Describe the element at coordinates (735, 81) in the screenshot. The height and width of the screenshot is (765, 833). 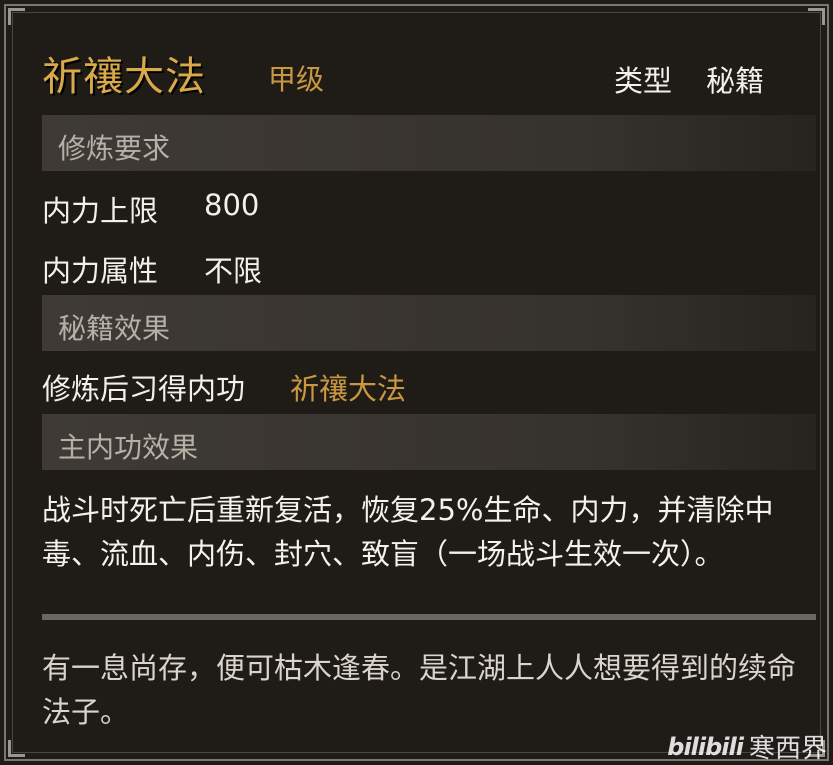
I see `item-type-value: 秘籍` at that location.